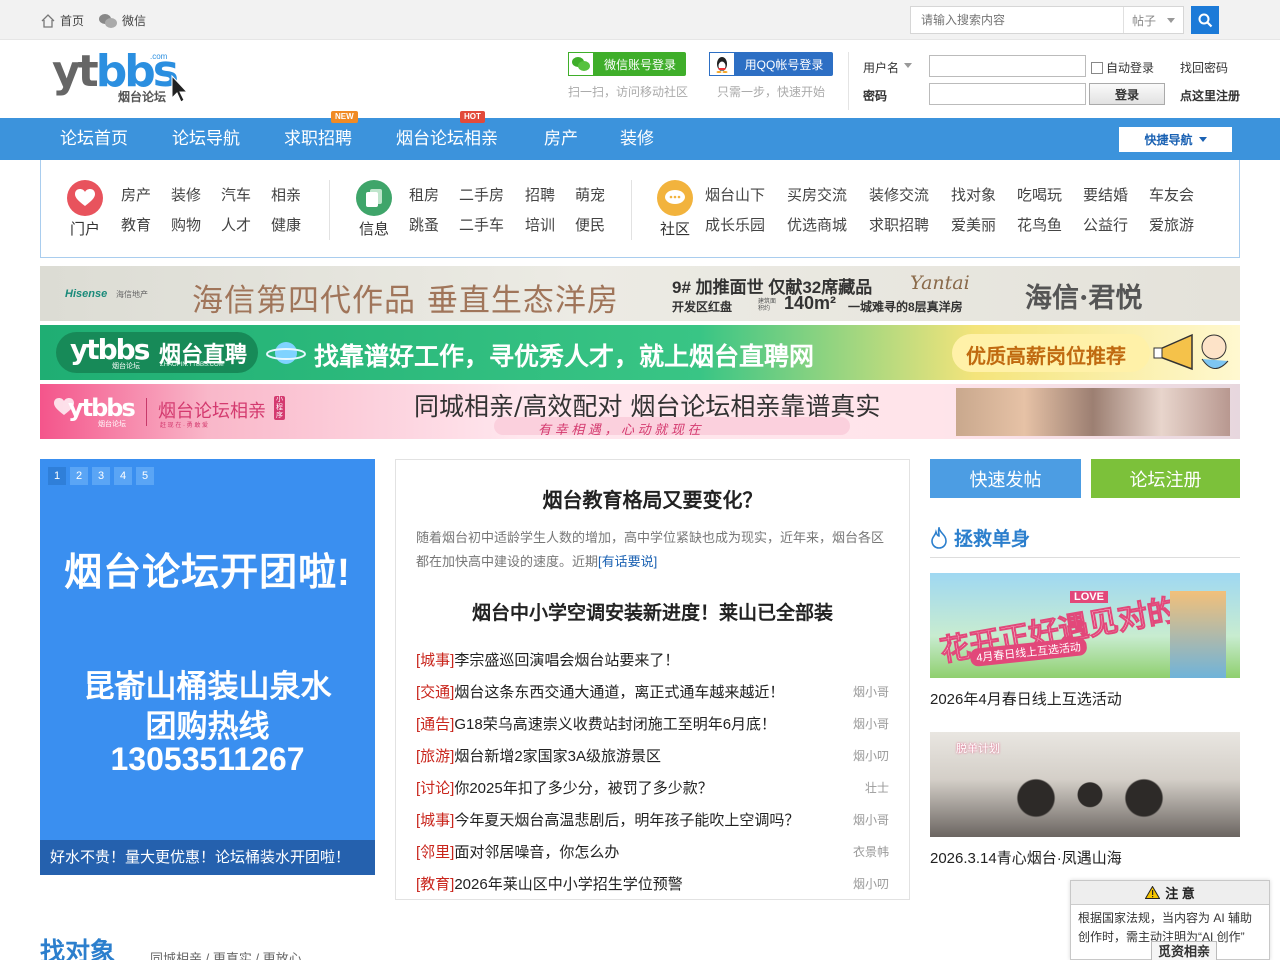  Describe the element at coordinates (973, 194) in the screenshot. I see `community-link: 找对象` at that location.